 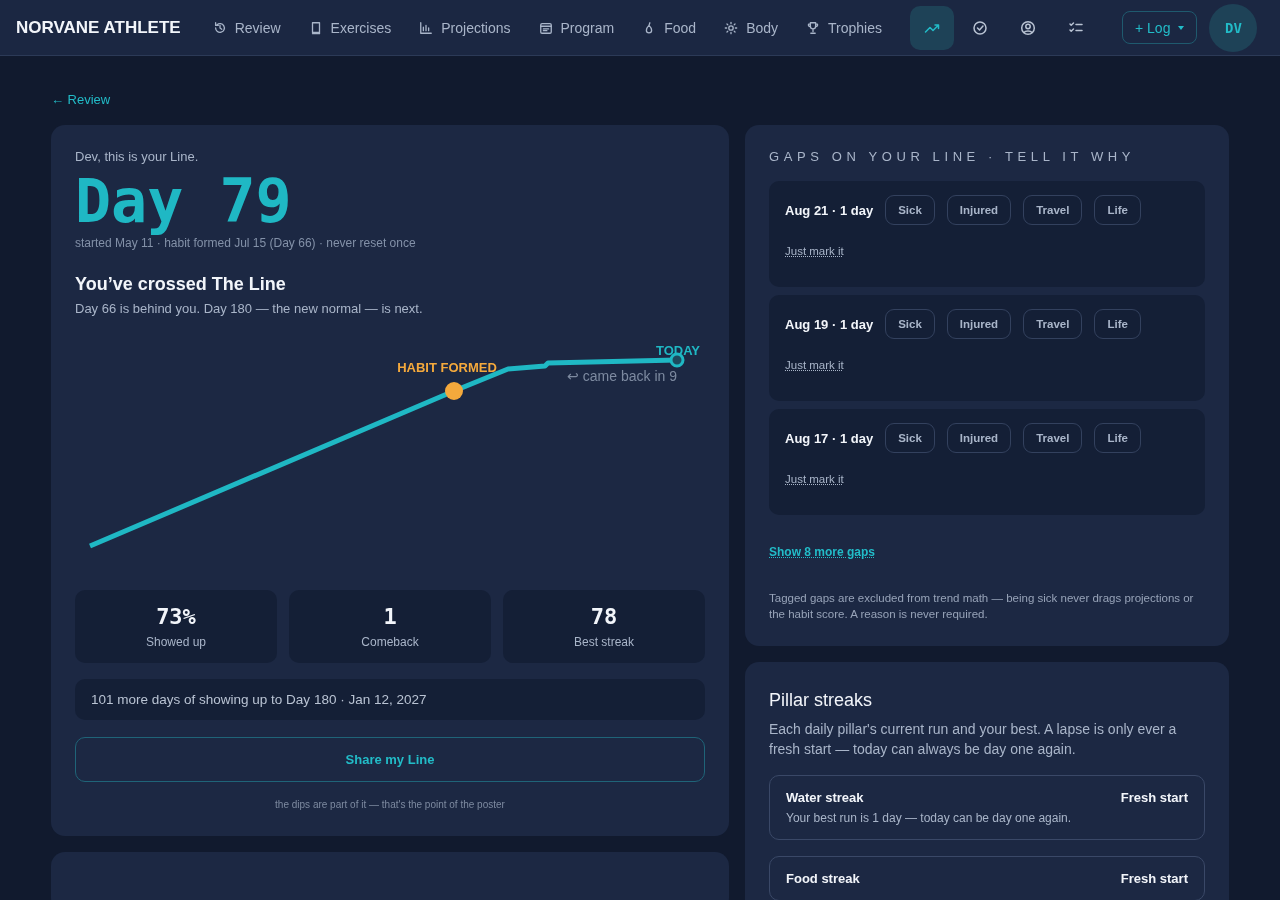 I want to click on habit-marker, so click(x=454, y=391).